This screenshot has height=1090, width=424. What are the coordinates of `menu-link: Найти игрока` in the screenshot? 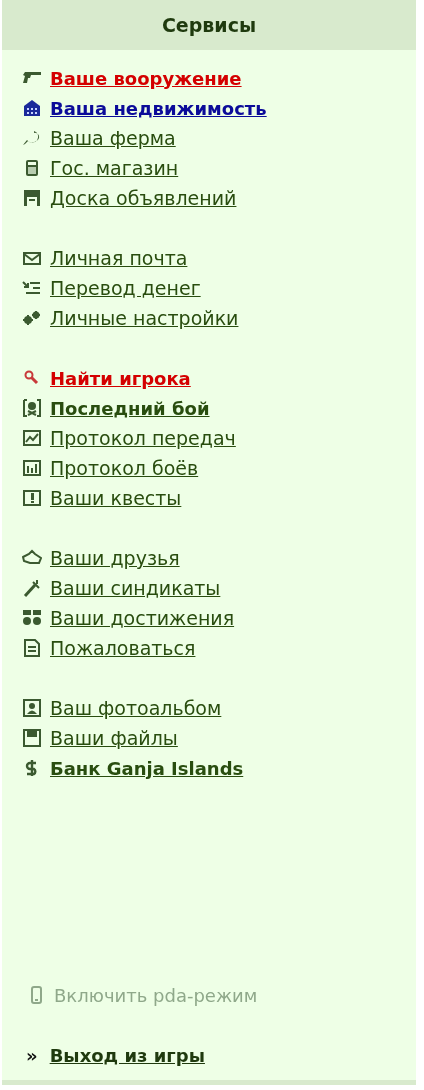 It's located at (120, 378).